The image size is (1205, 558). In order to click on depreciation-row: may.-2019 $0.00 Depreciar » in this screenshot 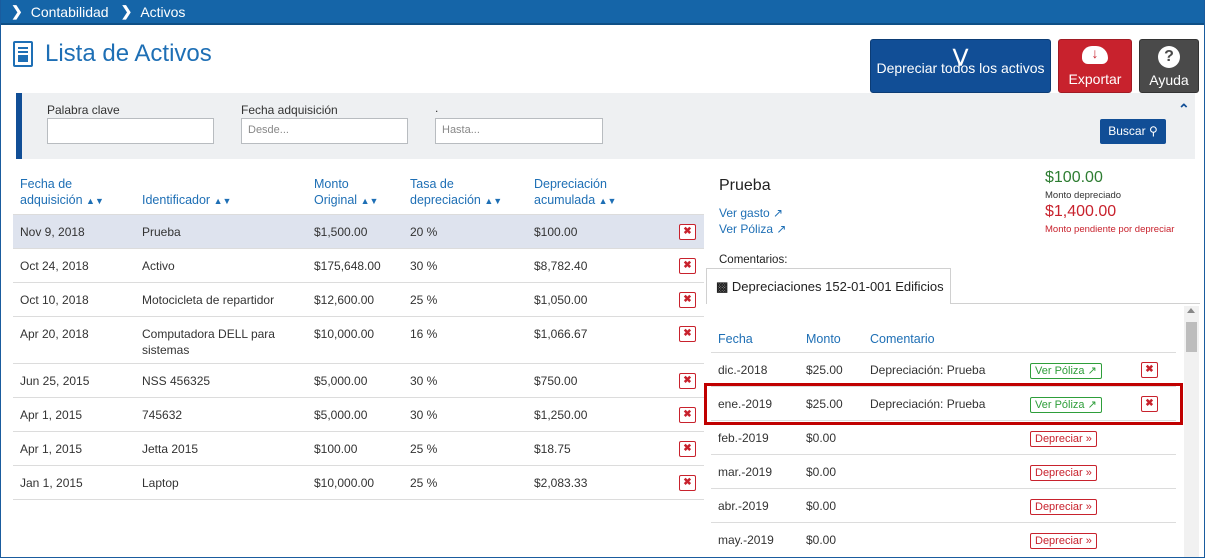, I will do `click(943, 539)`.